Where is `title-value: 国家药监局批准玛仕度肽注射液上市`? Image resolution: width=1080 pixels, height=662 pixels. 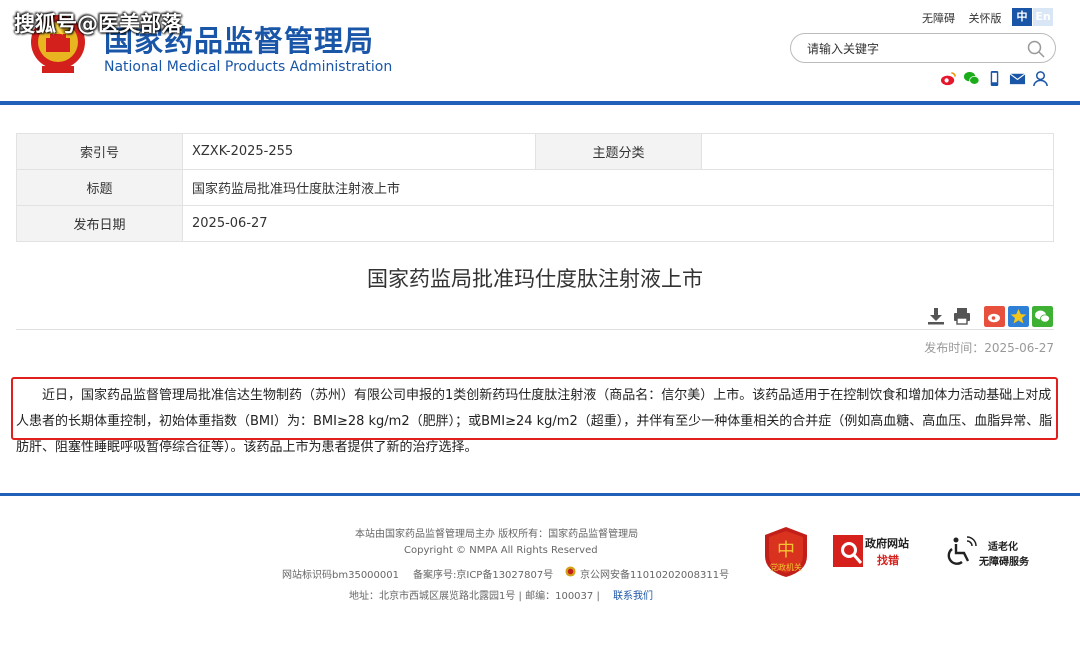
title-value: 国家药监局批准玛仕度肽注射液上市 is located at coordinates (618, 187).